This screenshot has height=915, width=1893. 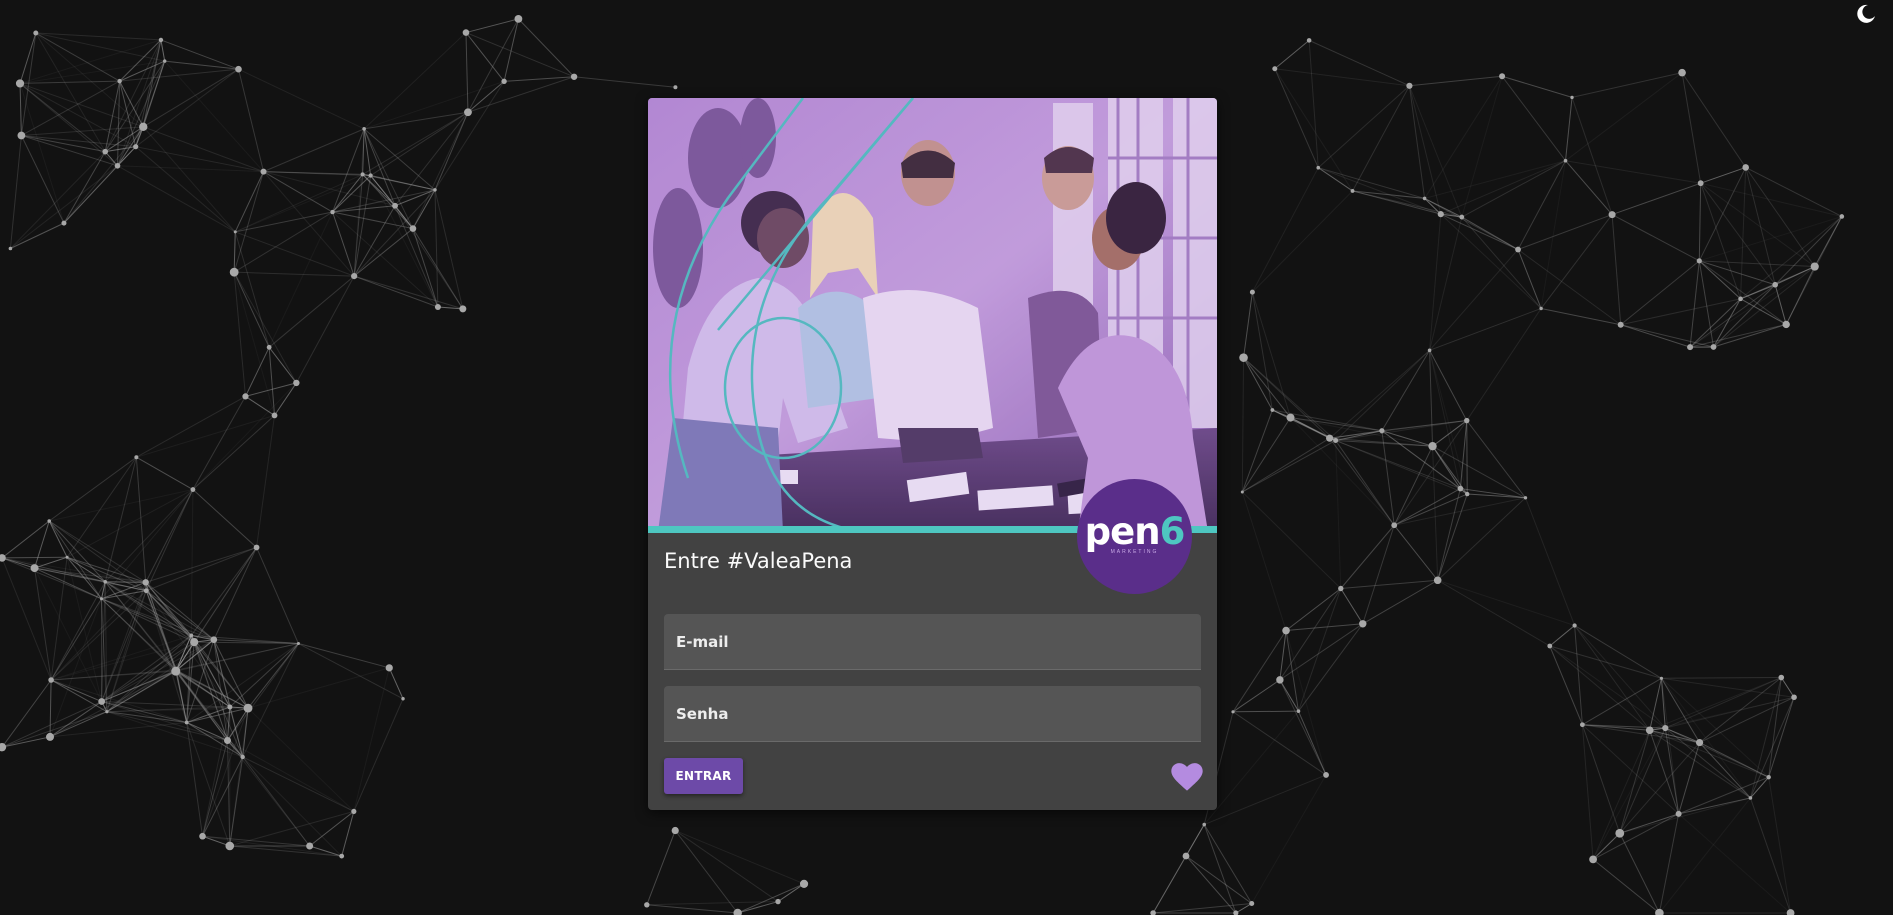 What do you see at coordinates (932, 641) in the screenshot?
I see `email-field` at bounding box center [932, 641].